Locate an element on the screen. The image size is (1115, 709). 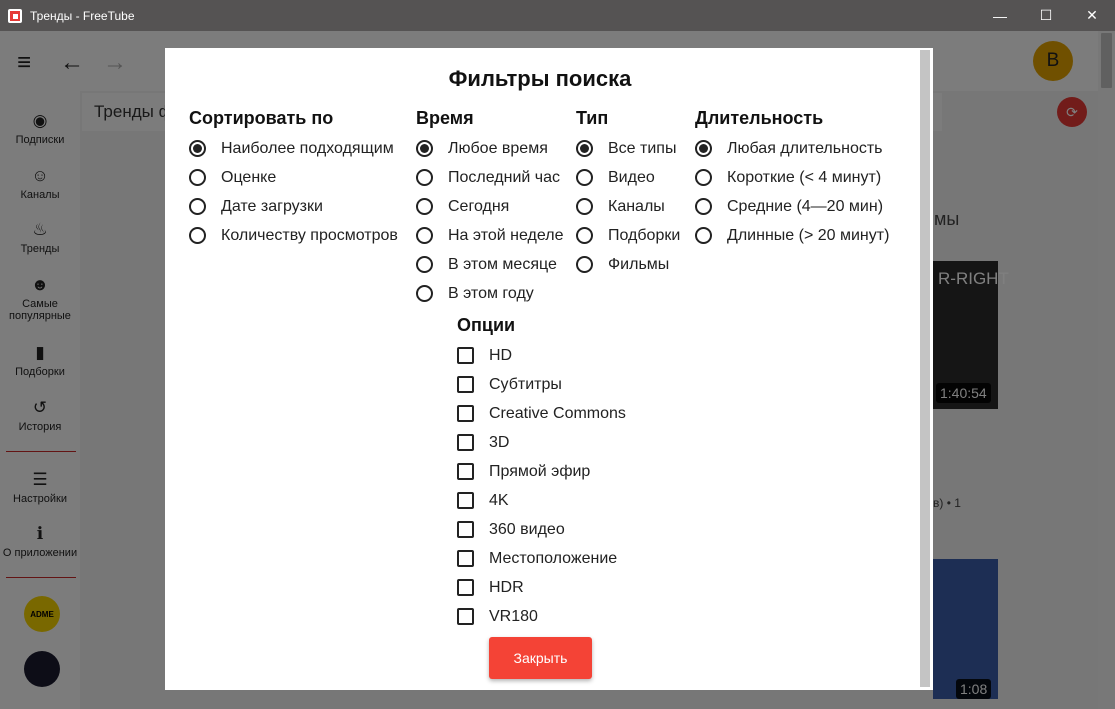
option-label: Каналы is located at coordinates (636, 206).